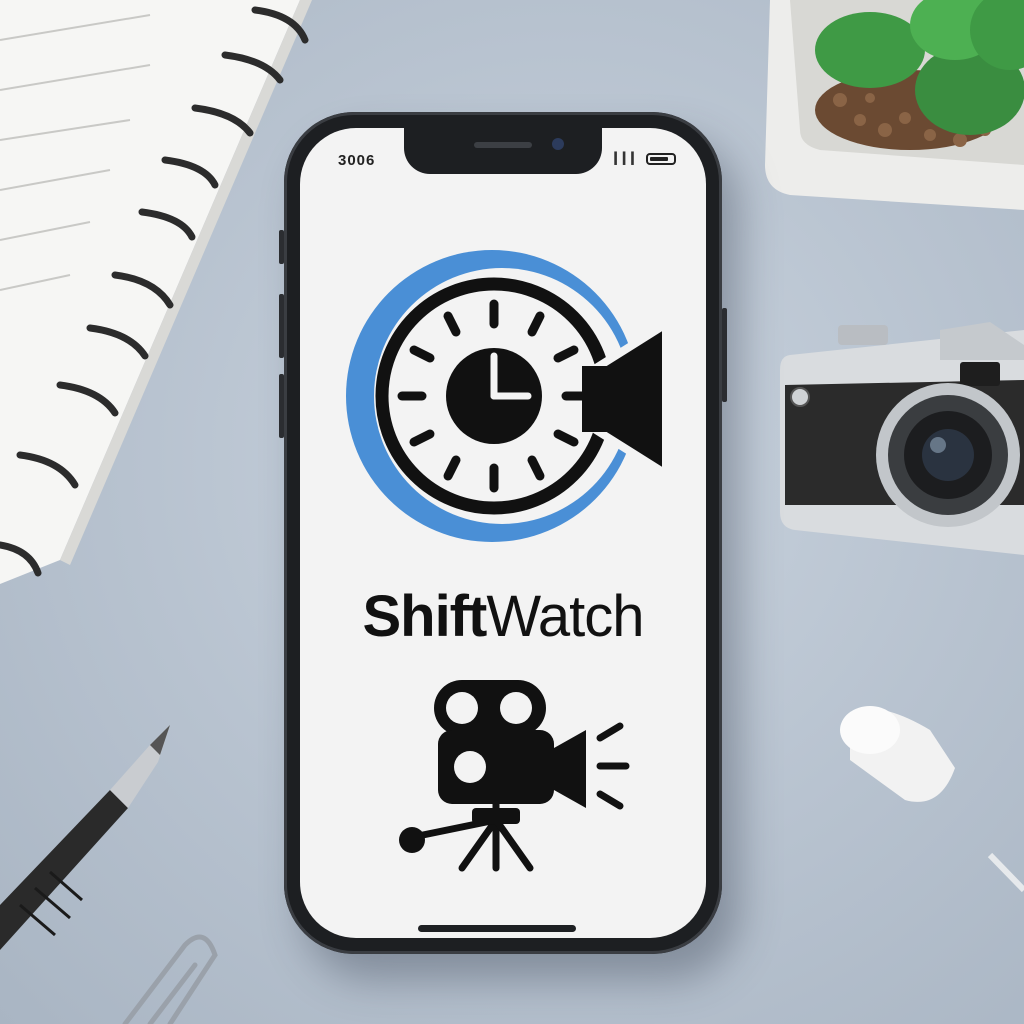 The image size is (1024, 1024). What do you see at coordinates (503, 151) in the screenshot?
I see `notch` at bounding box center [503, 151].